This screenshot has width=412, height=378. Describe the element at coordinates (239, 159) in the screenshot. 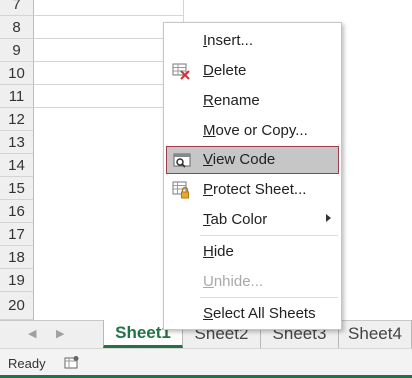

I see `menu-item-label: View Code` at that location.